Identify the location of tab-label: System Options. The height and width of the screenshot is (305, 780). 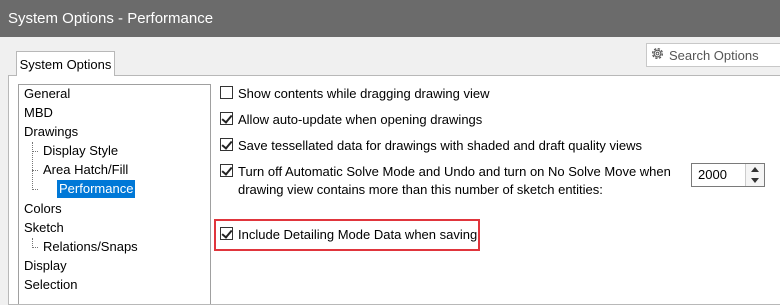
(65, 64).